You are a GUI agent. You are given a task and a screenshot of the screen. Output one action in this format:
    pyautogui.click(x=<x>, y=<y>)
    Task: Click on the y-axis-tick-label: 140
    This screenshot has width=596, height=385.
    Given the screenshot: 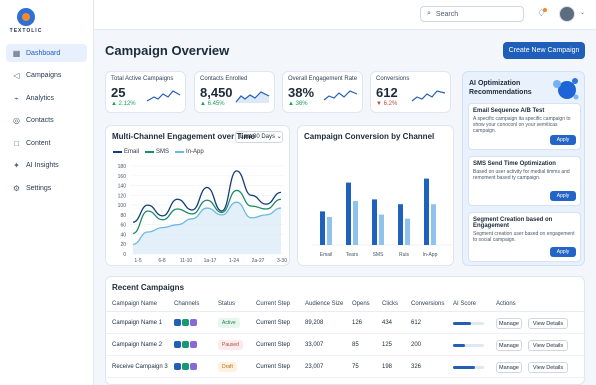 What is the action you would take?
    pyautogui.click(x=122, y=187)
    